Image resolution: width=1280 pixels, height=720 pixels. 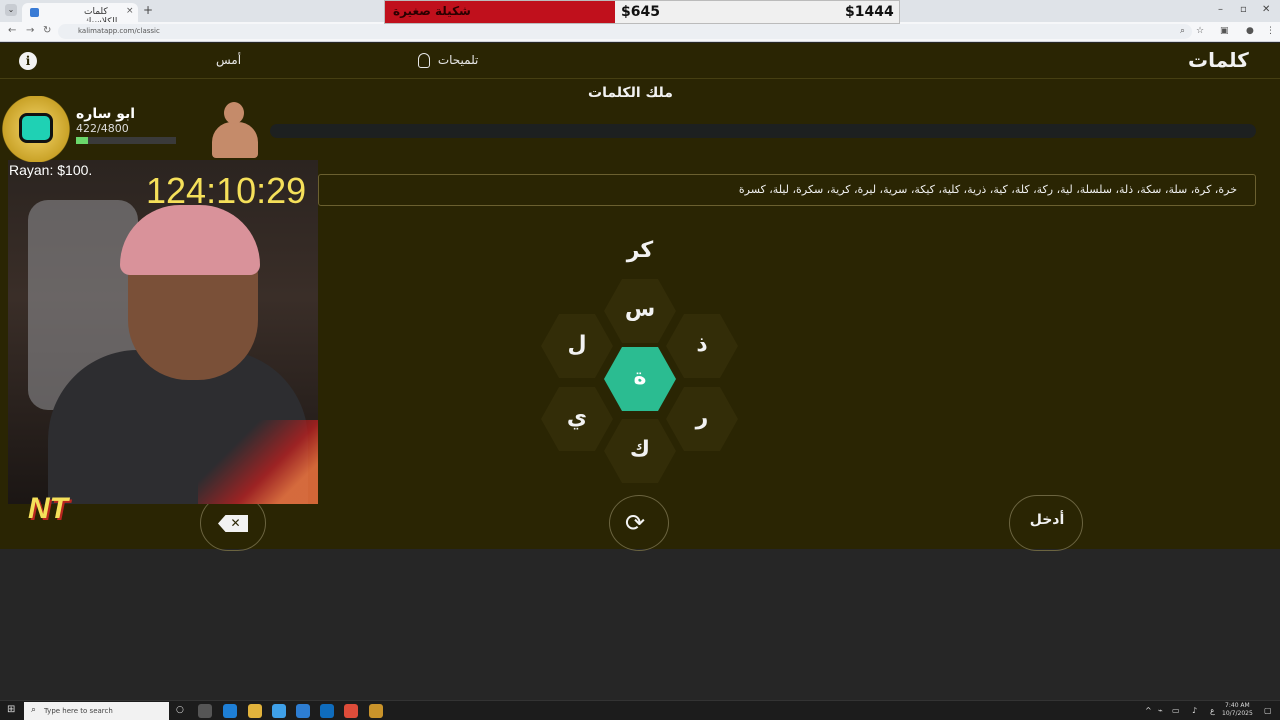 I want to click on extensions-icon: ▣, so click(x=1224, y=31).